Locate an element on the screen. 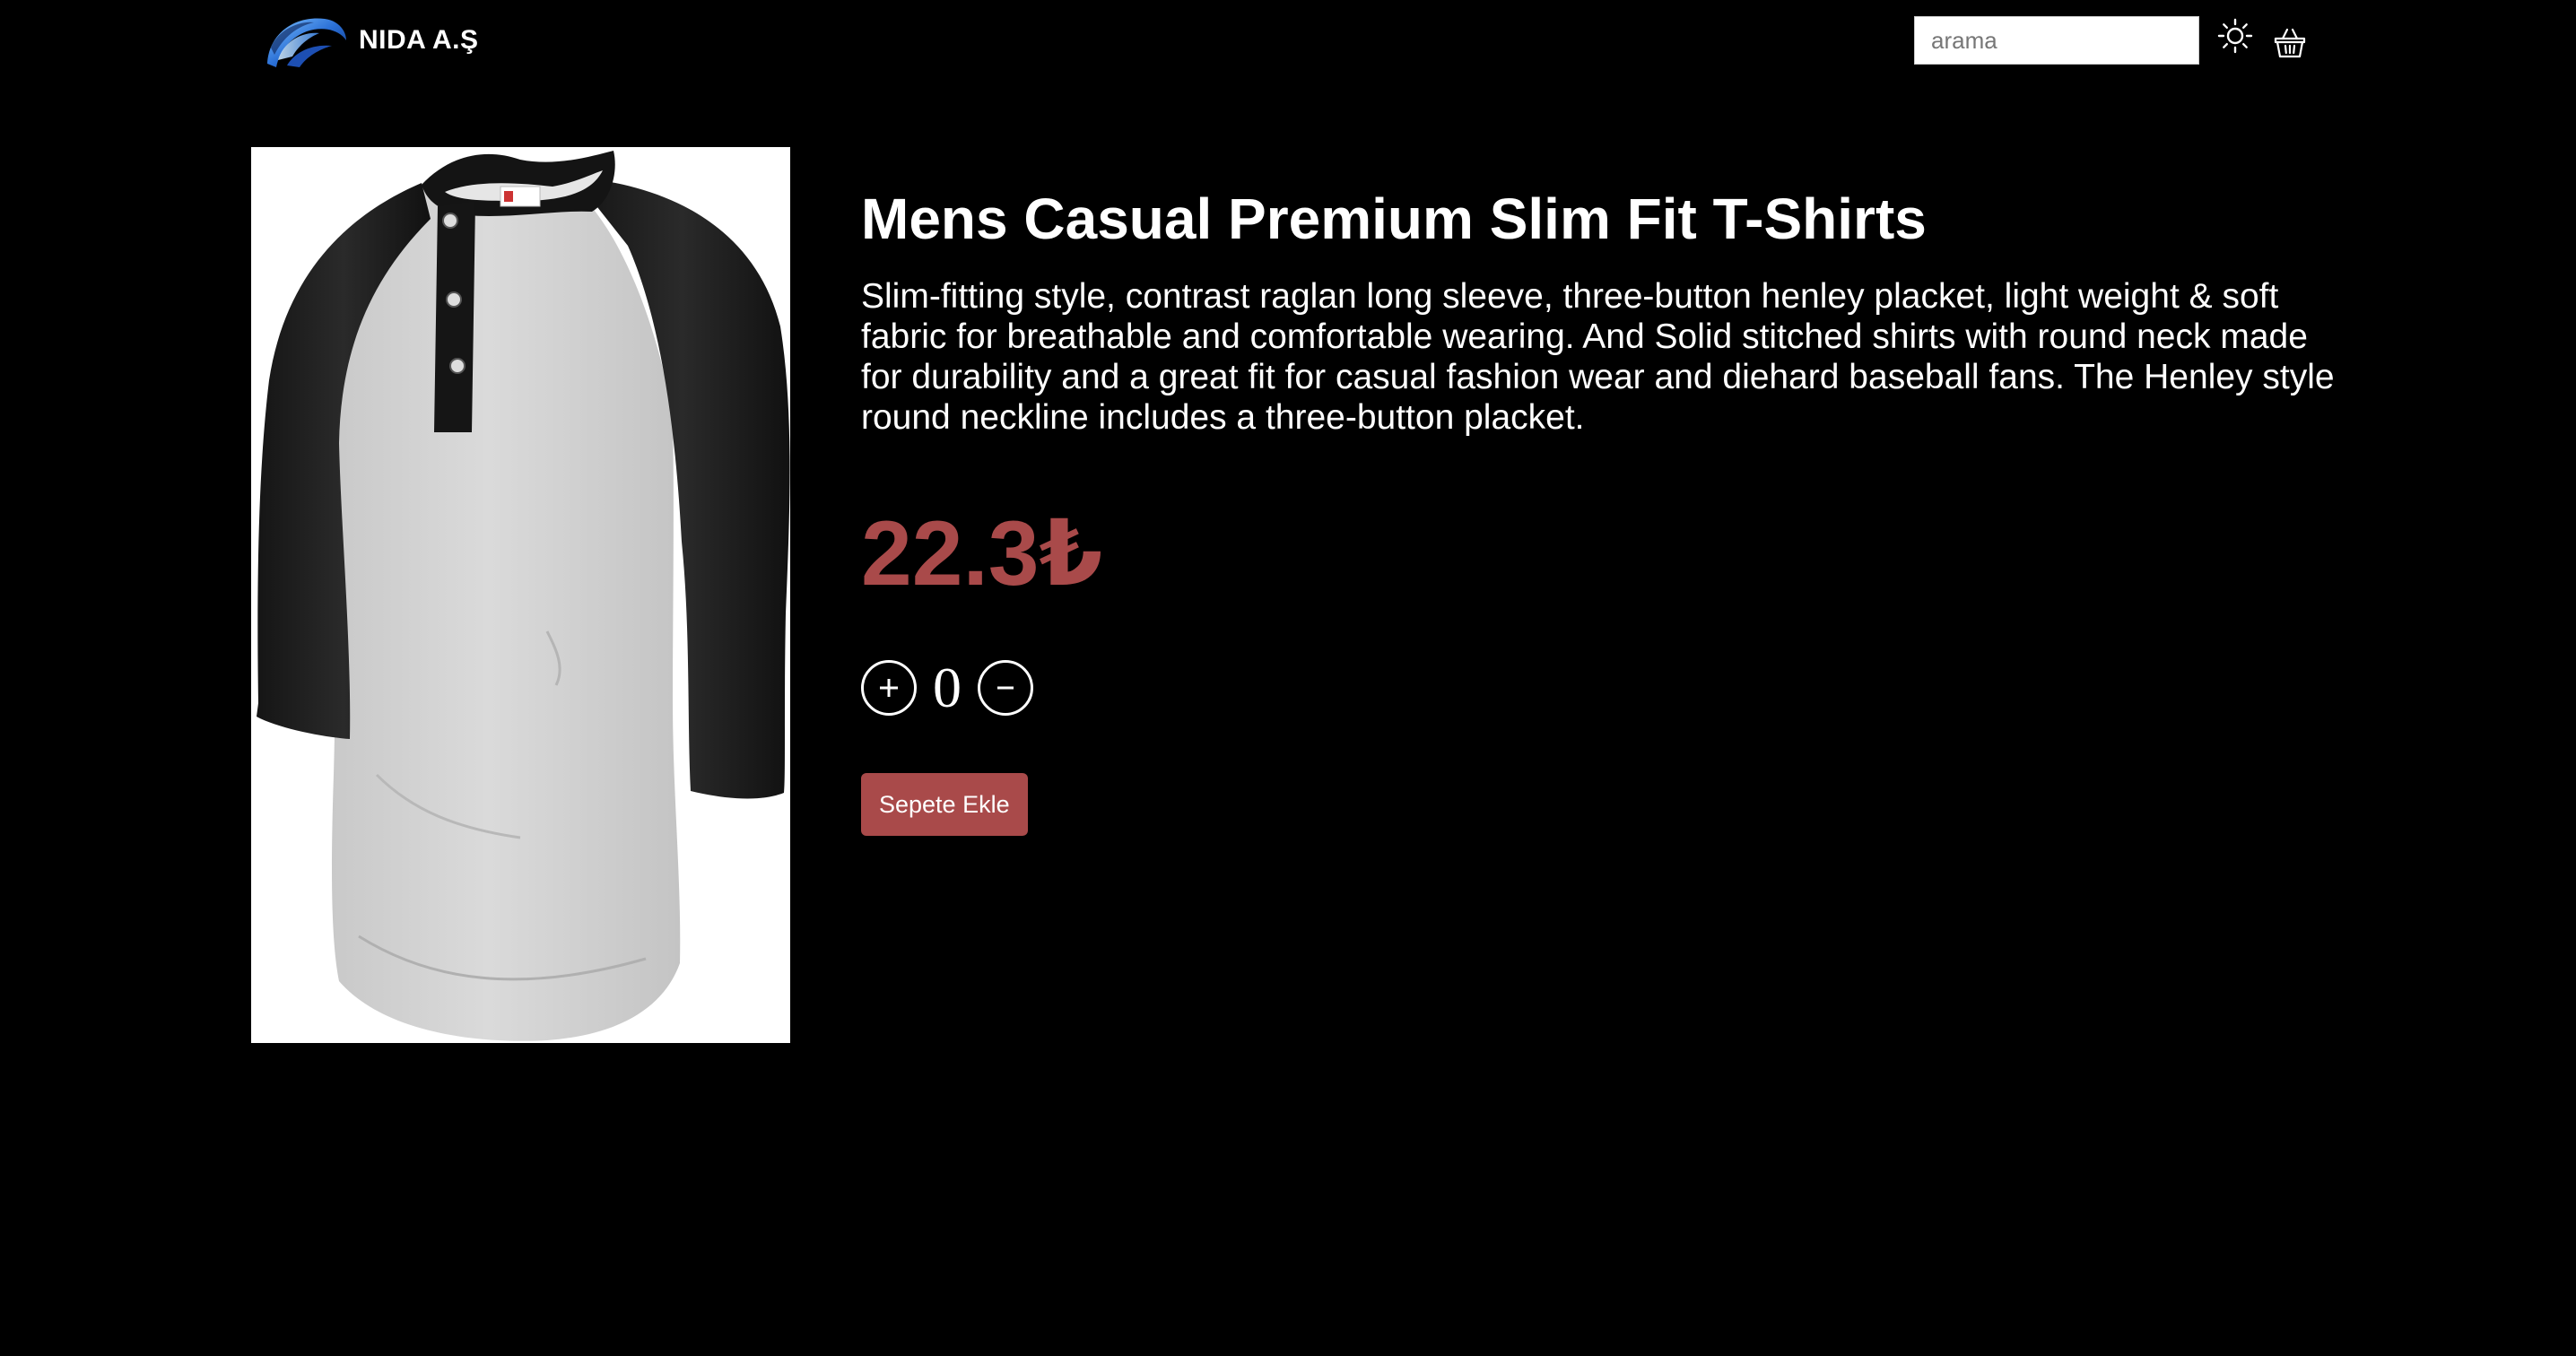 The width and height of the screenshot is (2576, 1356). brand: NIDA A.Ş is located at coordinates (369, 40).